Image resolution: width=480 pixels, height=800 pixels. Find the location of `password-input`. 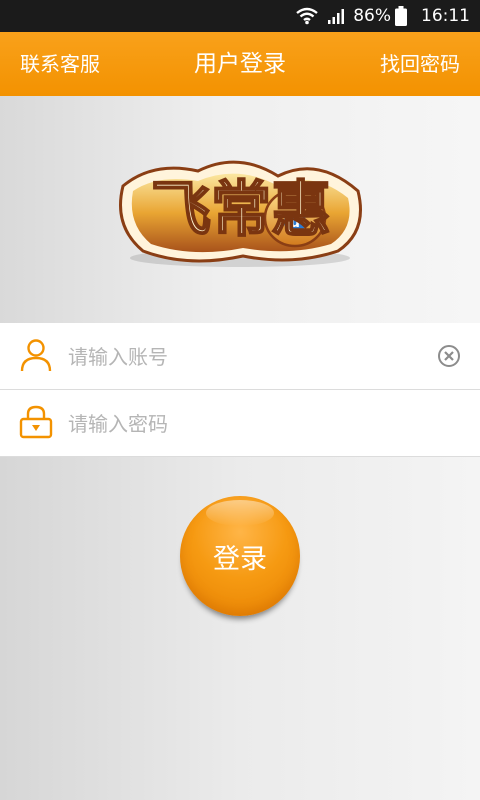

password-input is located at coordinates (248, 424).